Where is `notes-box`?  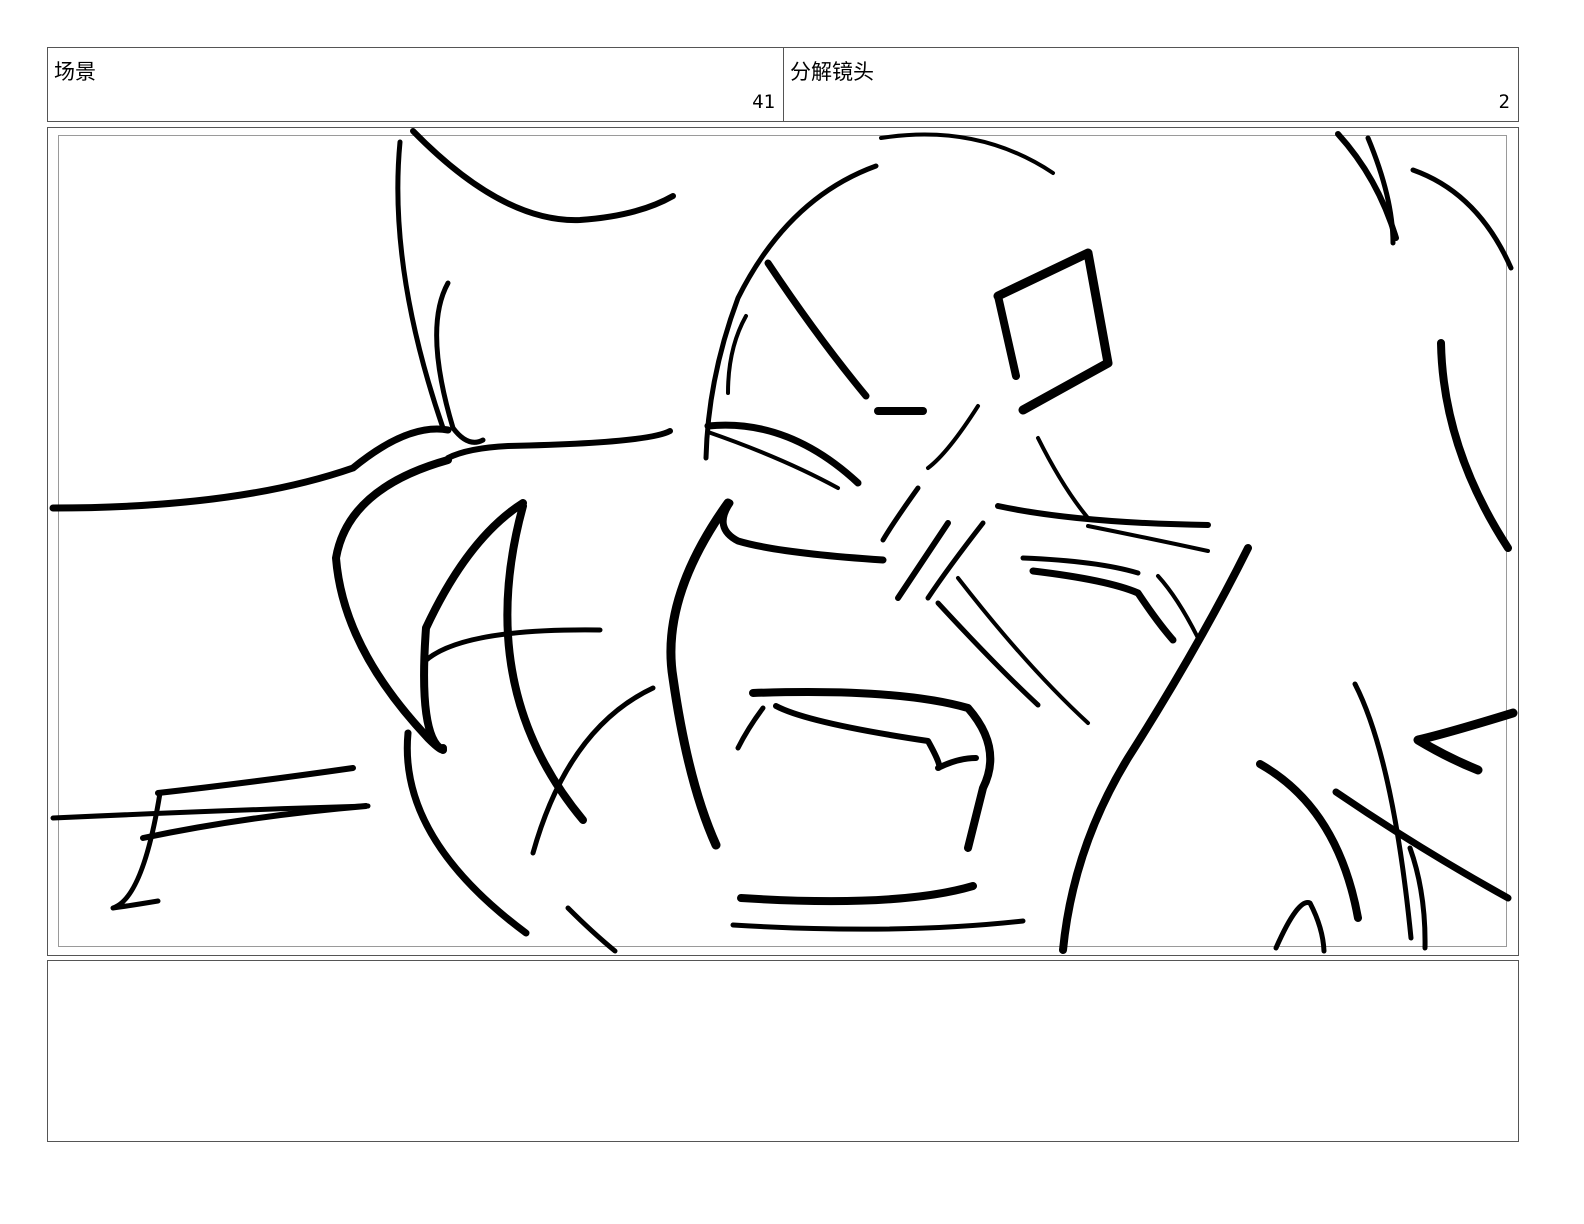 notes-box is located at coordinates (783, 1051).